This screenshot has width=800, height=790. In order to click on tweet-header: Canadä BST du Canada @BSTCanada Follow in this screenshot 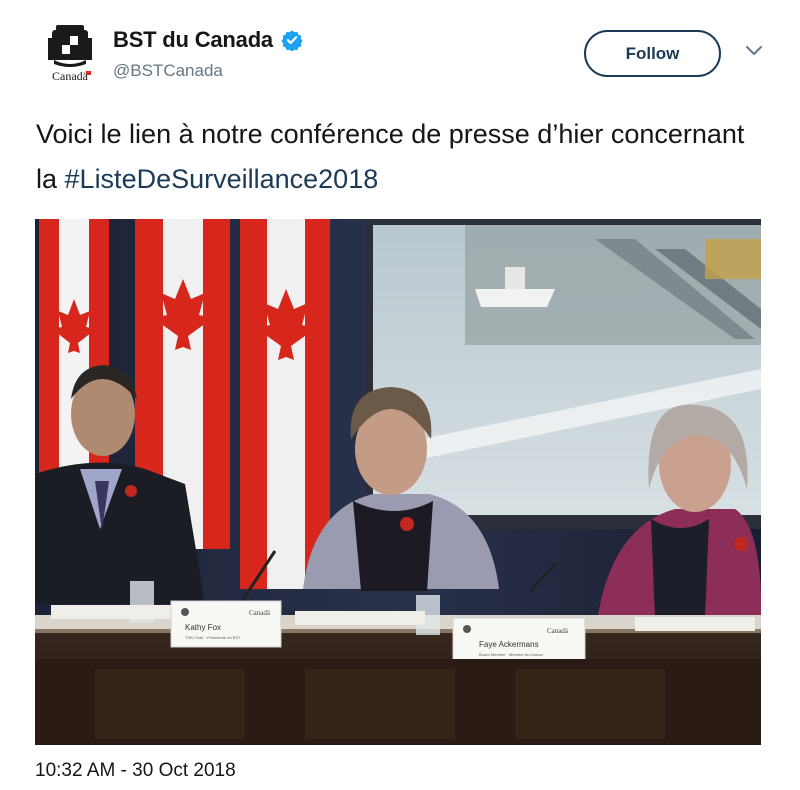, I will do `click(400, 50)`.